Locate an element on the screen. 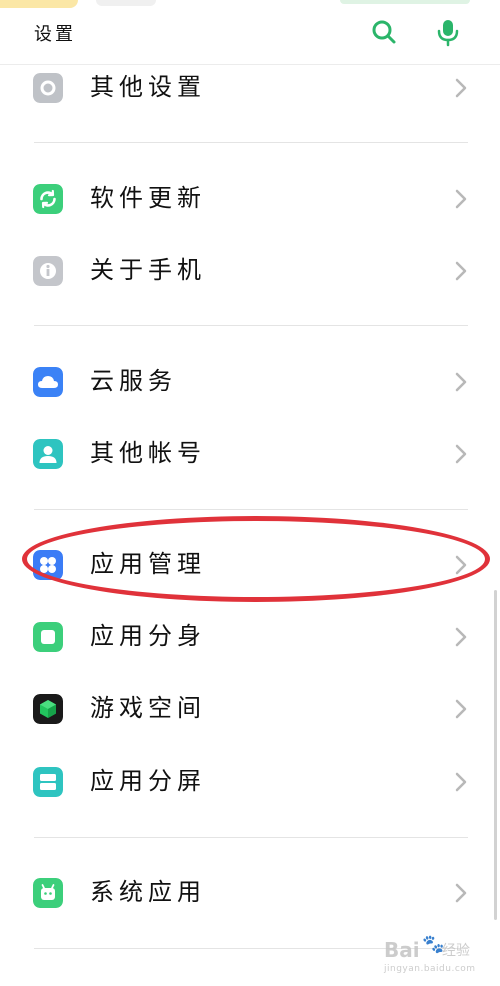 The image size is (500, 986). settings-item-label: 关于手机 is located at coordinates (148, 270).